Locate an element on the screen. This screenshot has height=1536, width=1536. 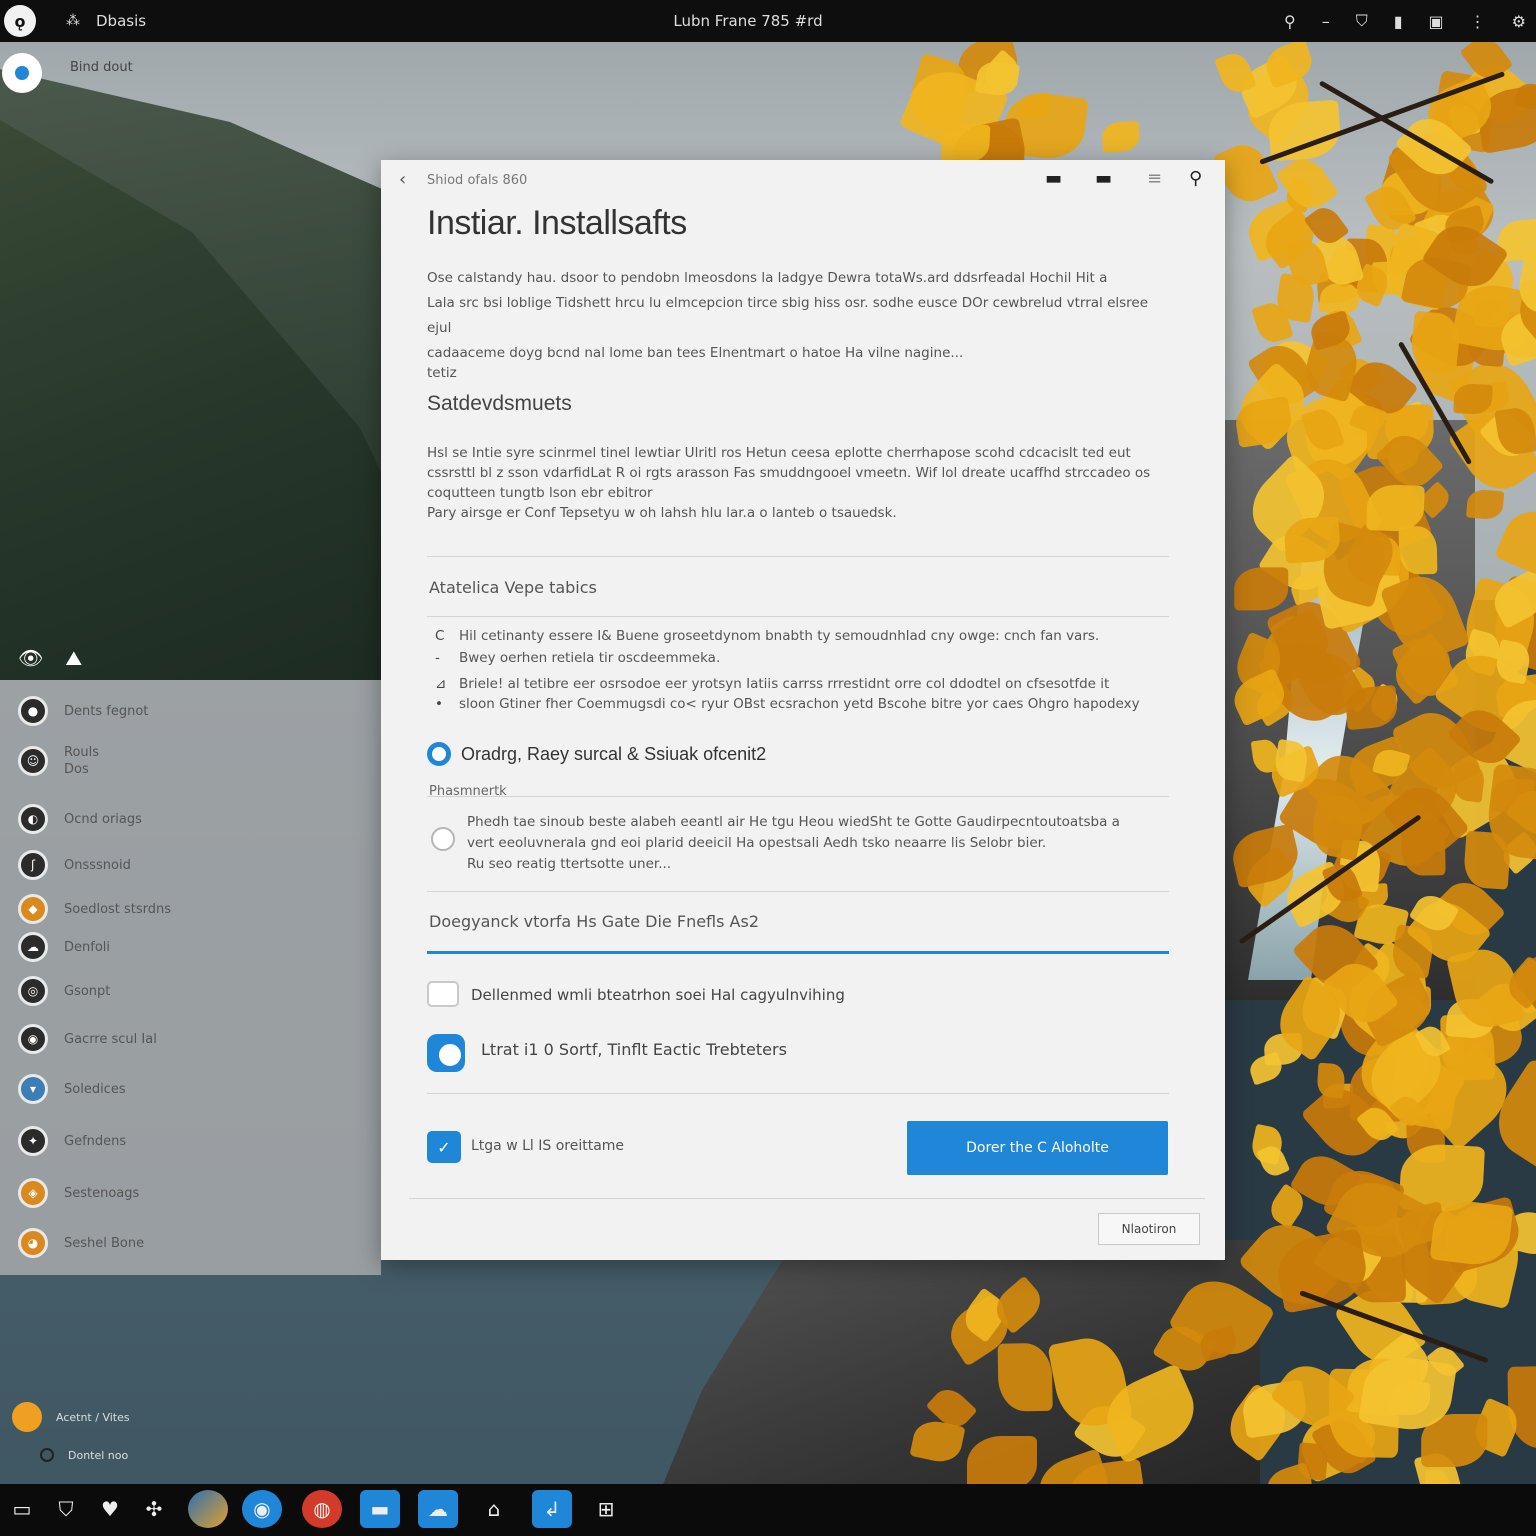
sidebar-item-label: Soedlost stsrdns is located at coordinates (118, 909).